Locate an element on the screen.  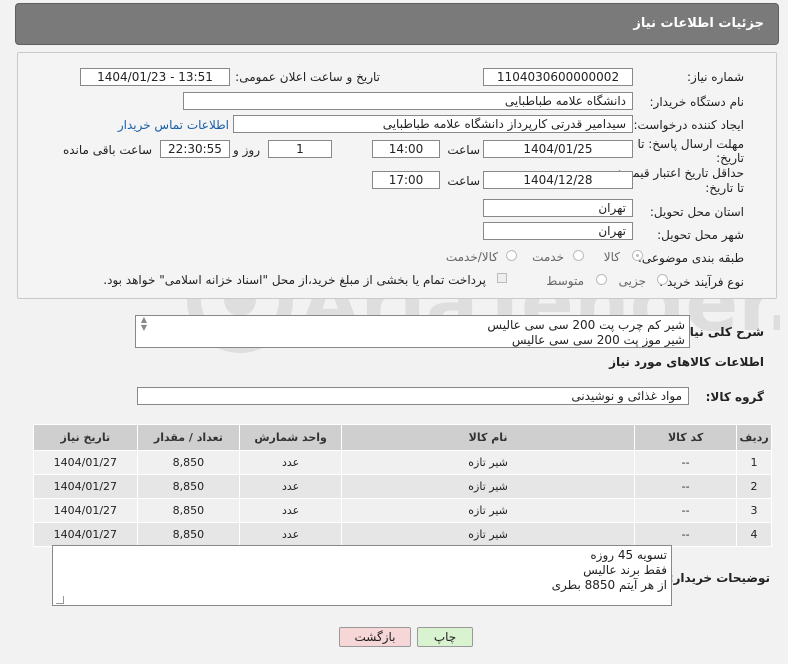
cell-row-number: 4 is located at coordinates (754, 534).